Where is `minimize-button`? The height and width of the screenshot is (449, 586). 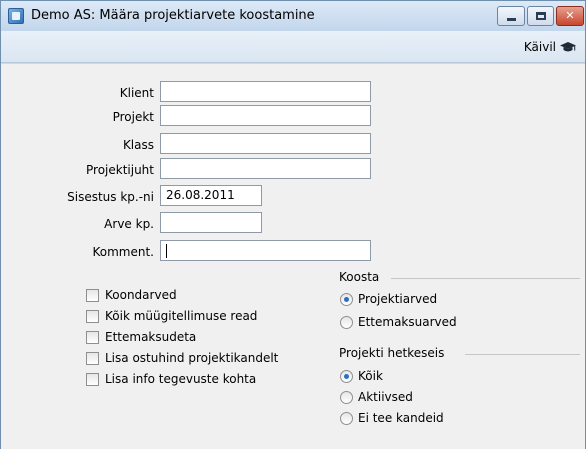 minimize-button is located at coordinates (511, 16).